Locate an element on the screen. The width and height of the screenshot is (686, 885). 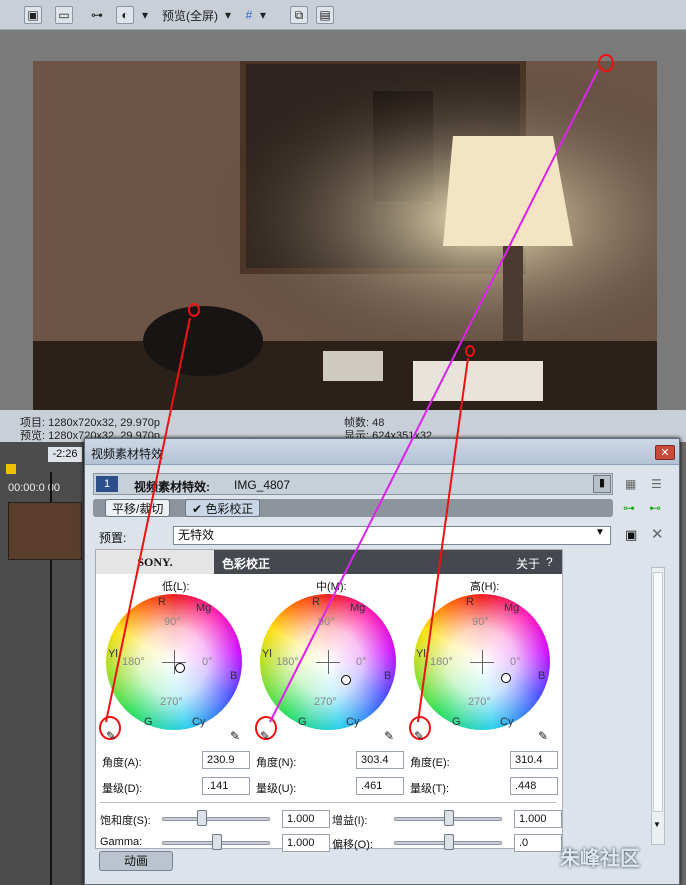
gamma-input: 1.000 is located at coordinates (306, 843).